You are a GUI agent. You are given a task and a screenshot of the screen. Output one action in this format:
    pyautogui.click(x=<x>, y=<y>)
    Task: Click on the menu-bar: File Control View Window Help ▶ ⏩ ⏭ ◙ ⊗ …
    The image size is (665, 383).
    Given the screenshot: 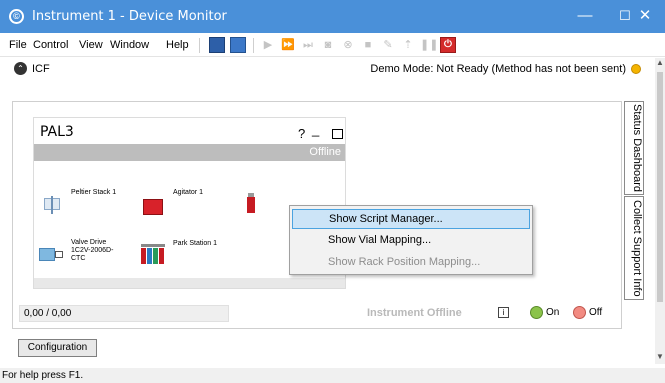 What is the action you would take?
    pyautogui.click(x=332, y=45)
    